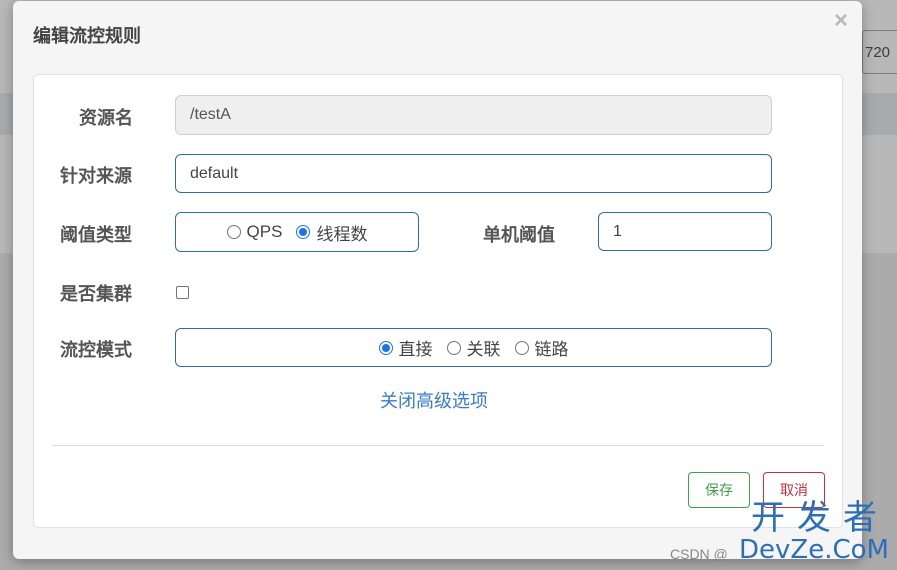  Describe the element at coordinates (434, 400) in the screenshot. I see `toggle-advanced-options-link: 关闭高级选项` at that location.